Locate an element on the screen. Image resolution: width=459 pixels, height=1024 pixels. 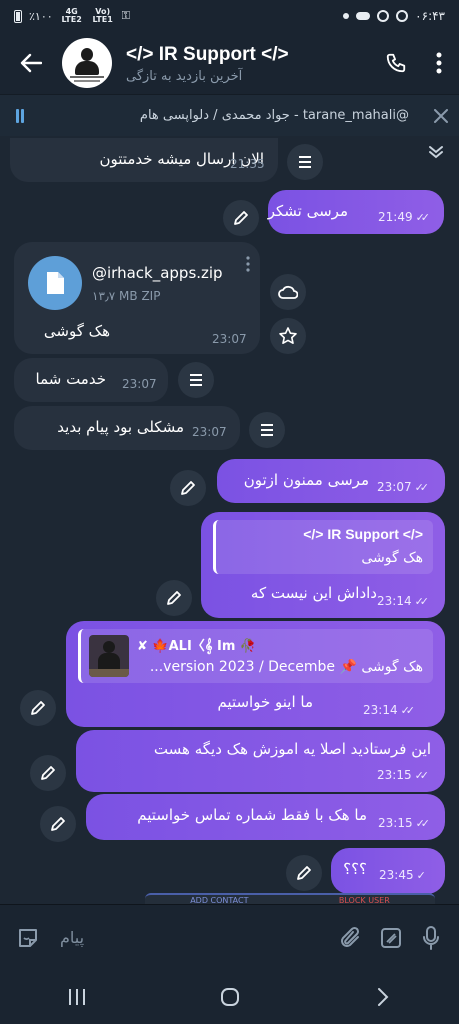
chat-header: </> IR Support </> آخرین بازدید به تازگی is located at coordinates (229, 63).